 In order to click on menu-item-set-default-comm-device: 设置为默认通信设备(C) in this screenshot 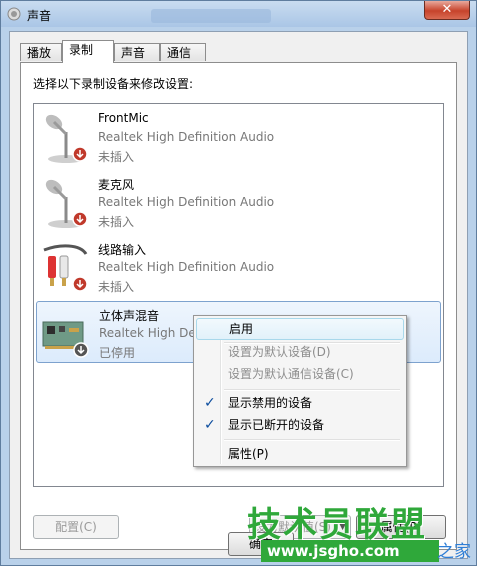, I will do `click(300, 374)`.